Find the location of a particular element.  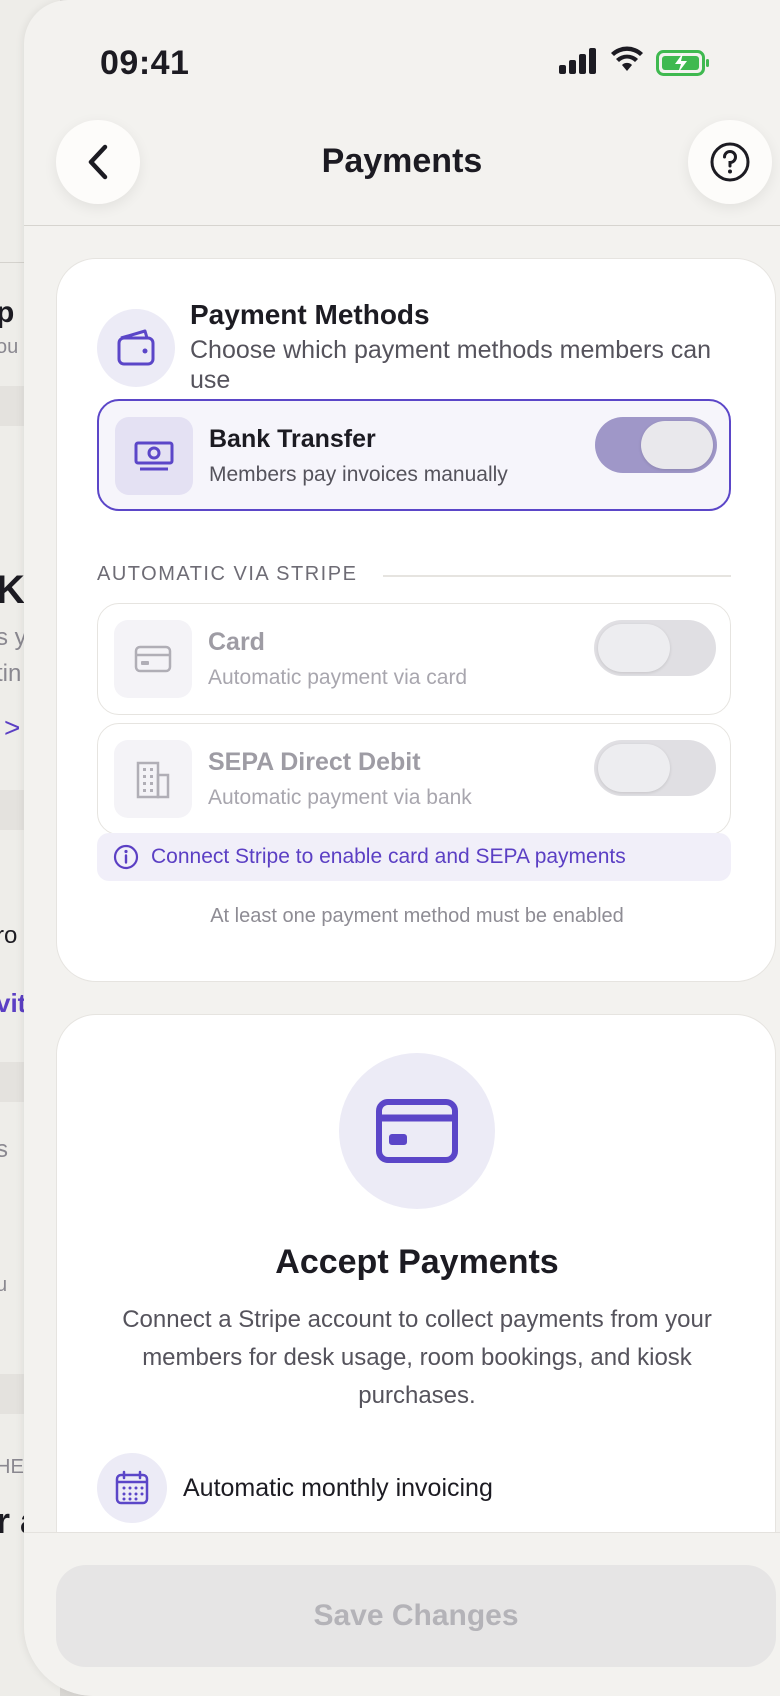

help-icon is located at coordinates (730, 162).